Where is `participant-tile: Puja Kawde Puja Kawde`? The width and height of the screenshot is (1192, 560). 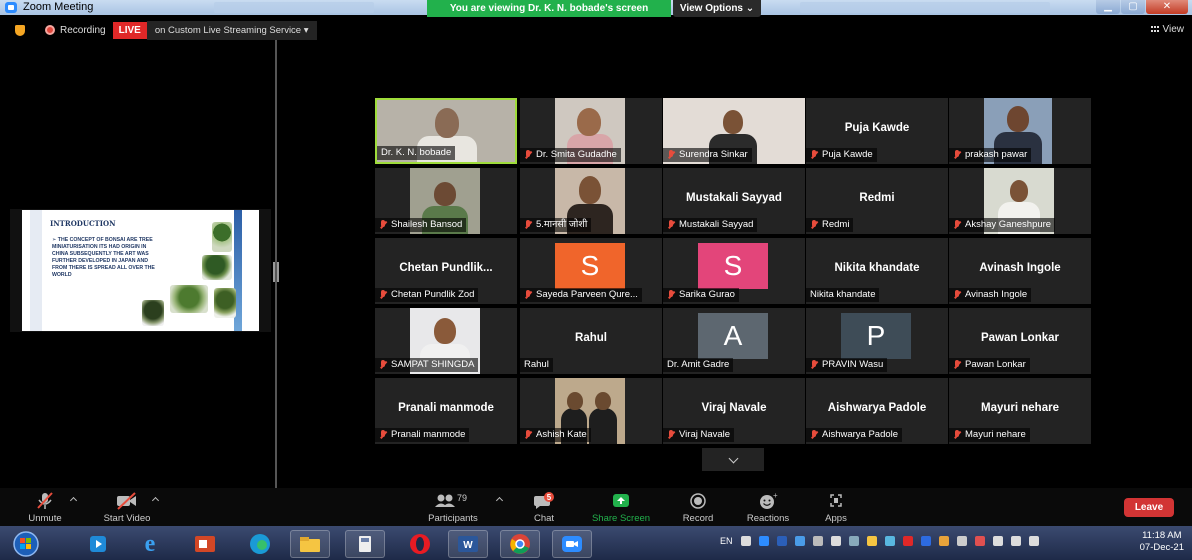 participant-tile: Puja Kawde Puja Kawde is located at coordinates (877, 131).